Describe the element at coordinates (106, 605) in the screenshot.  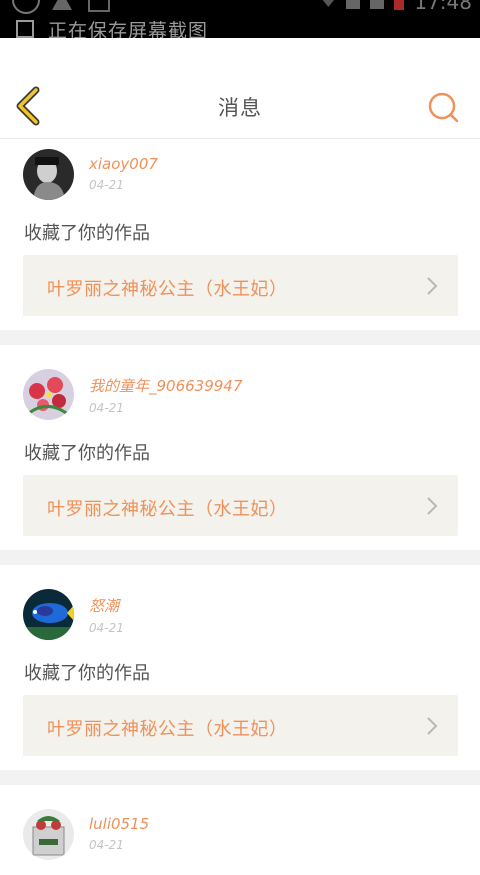
I see `username: 怒潮` at that location.